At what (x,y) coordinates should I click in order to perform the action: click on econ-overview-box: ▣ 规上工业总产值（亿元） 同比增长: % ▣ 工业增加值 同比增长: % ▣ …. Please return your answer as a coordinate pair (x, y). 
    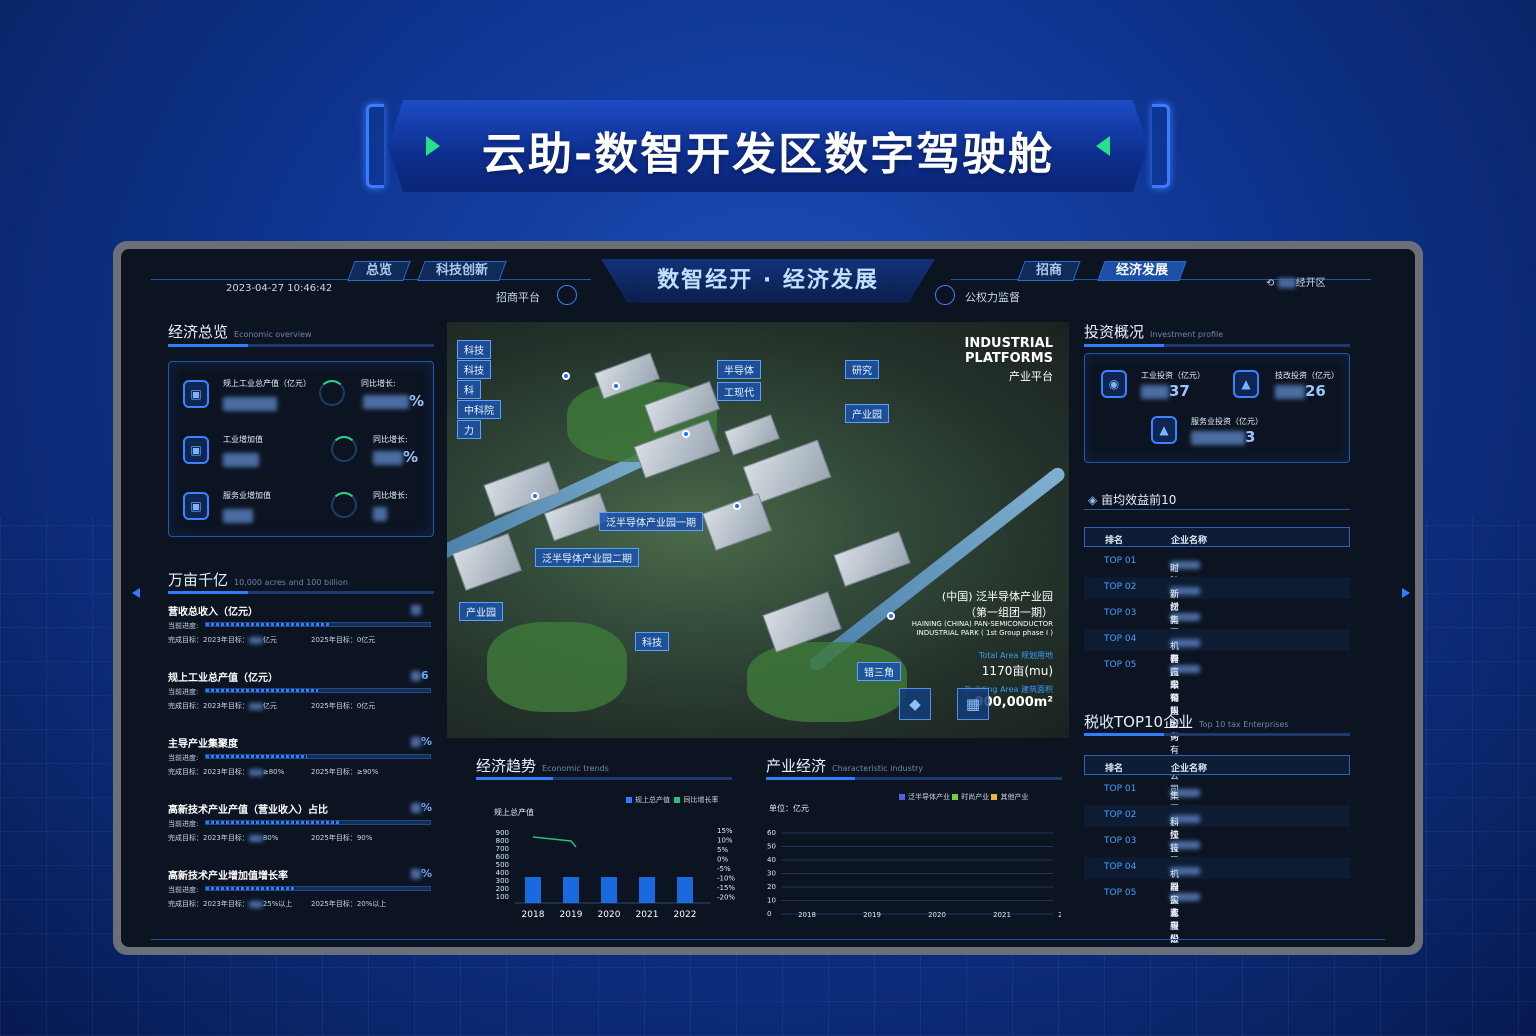
    Looking at the image, I should click on (301, 449).